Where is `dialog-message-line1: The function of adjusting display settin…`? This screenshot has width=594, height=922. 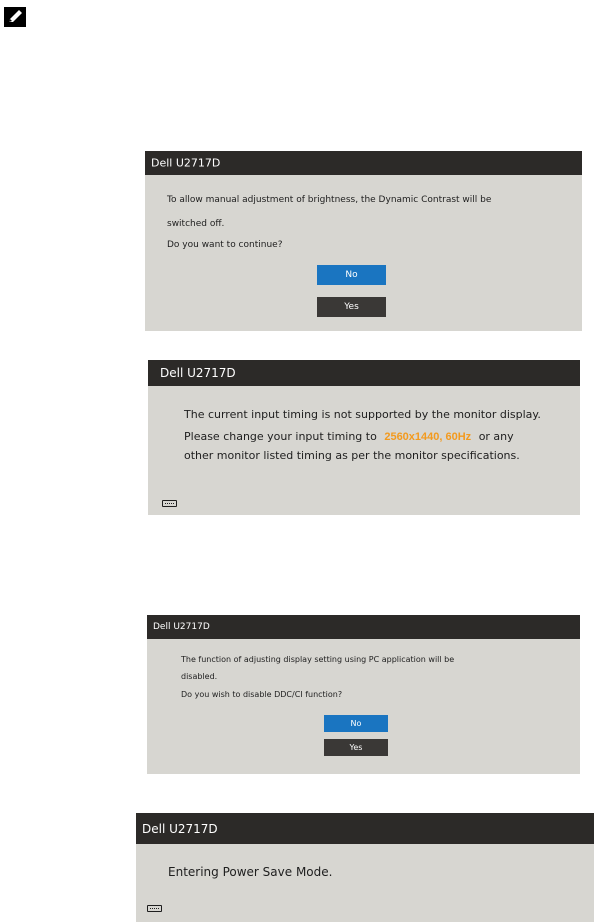
dialog-message-line1: The function of adjusting display settin… is located at coordinates (318, 659).